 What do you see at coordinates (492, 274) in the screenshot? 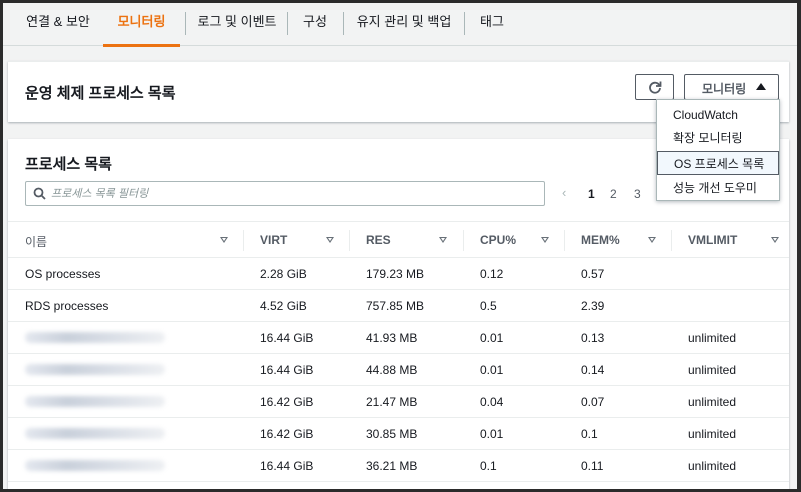
I see `cpu-cell: 0.12` at bounding box center [492, 274].